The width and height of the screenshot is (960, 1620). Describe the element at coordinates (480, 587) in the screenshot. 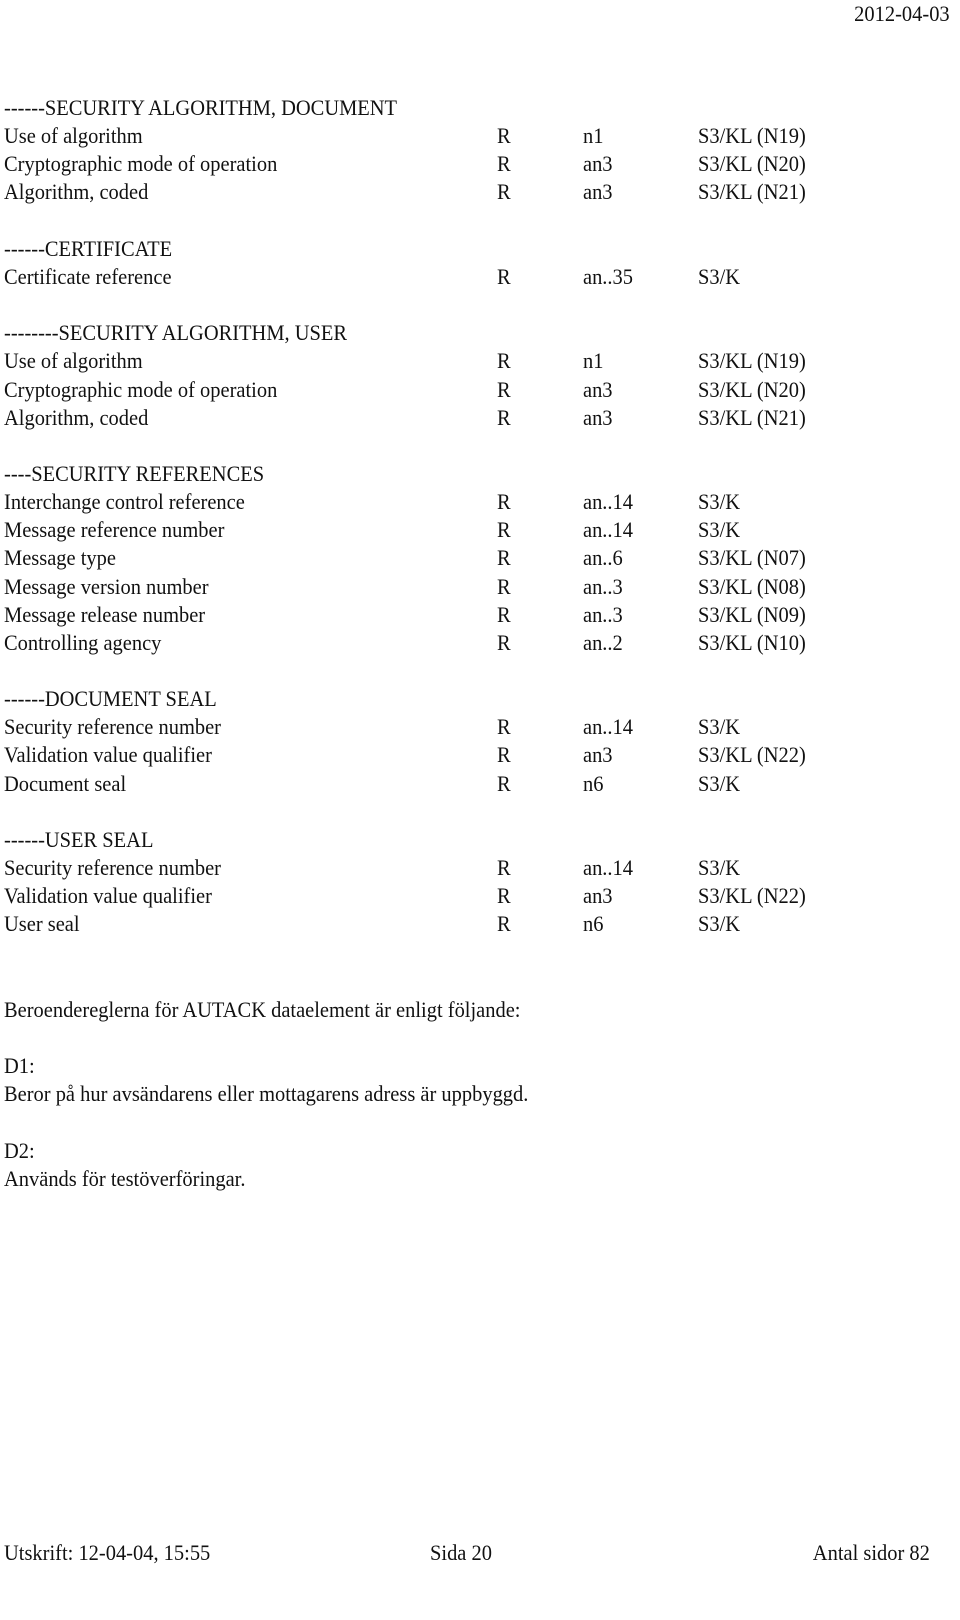

I see `field-row: Message version number Ran..3 S3/KL (N08)` at that location.